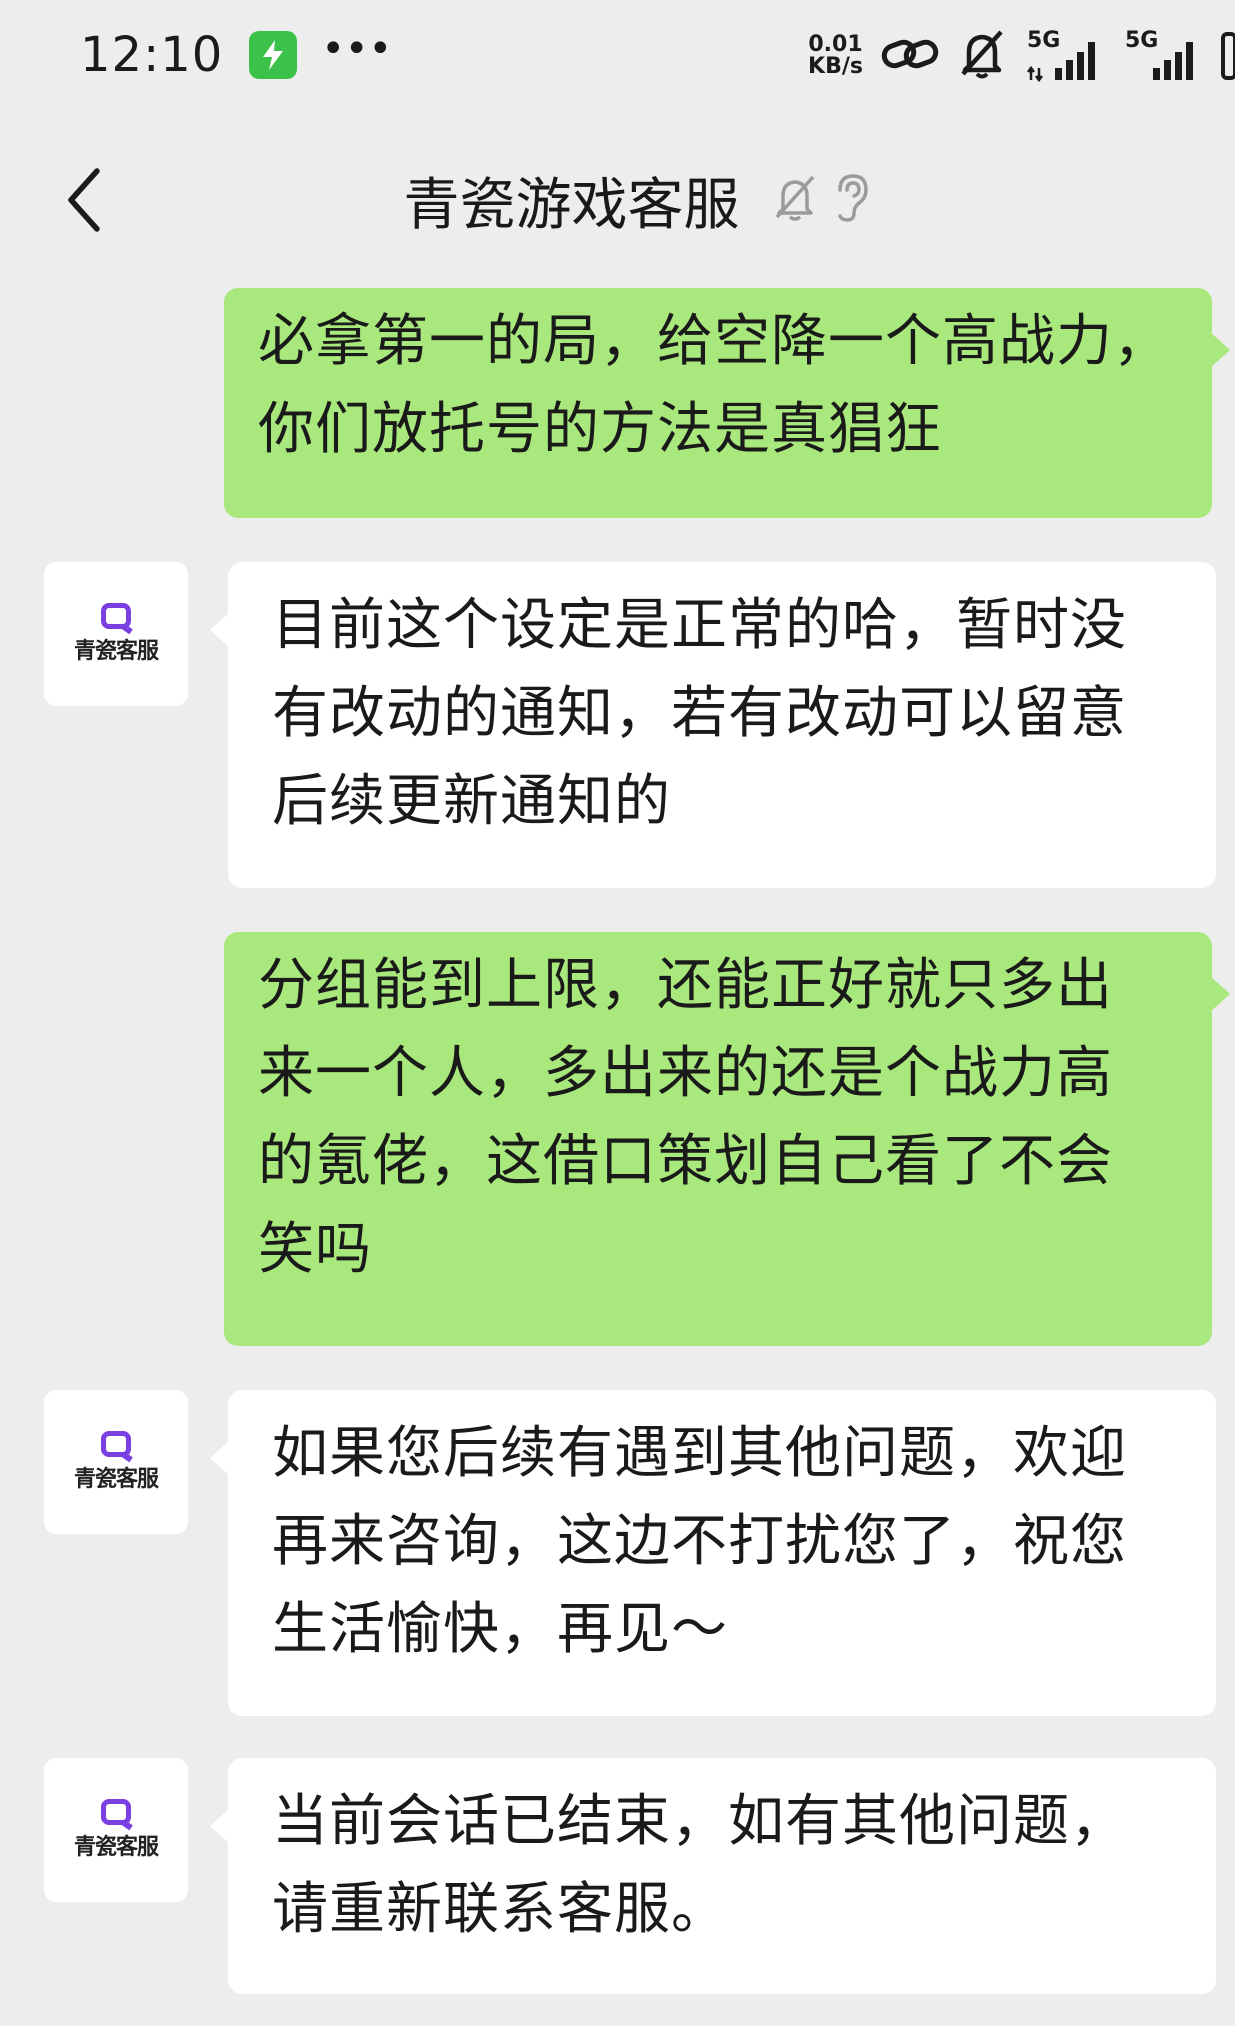 Image resolution: width=1235 pixels, height=2026 pixels. I want to click on message-line: 分组能到上限，还能正好就只多出, so click(685, 985).